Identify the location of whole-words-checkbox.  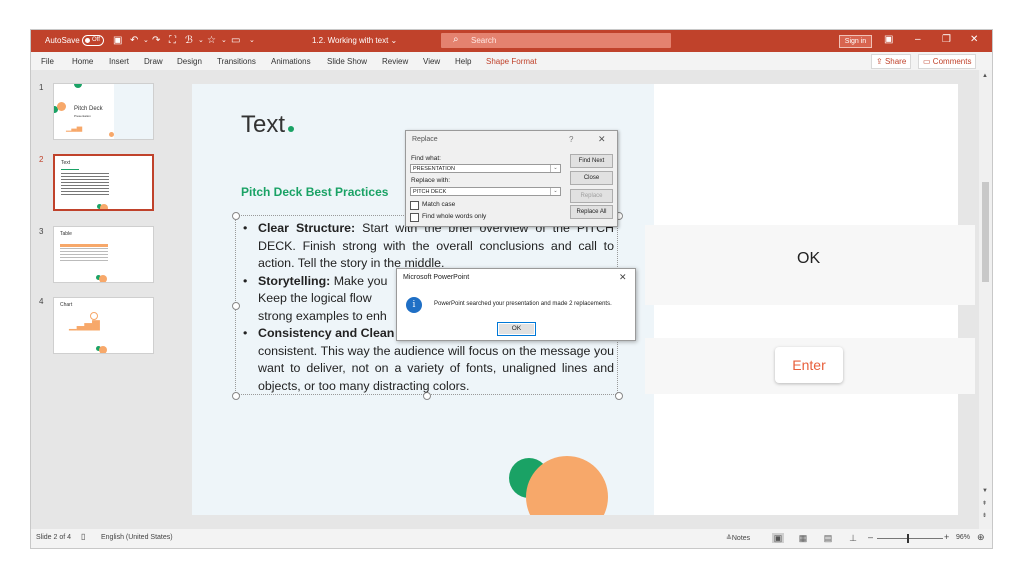
(414, 217).